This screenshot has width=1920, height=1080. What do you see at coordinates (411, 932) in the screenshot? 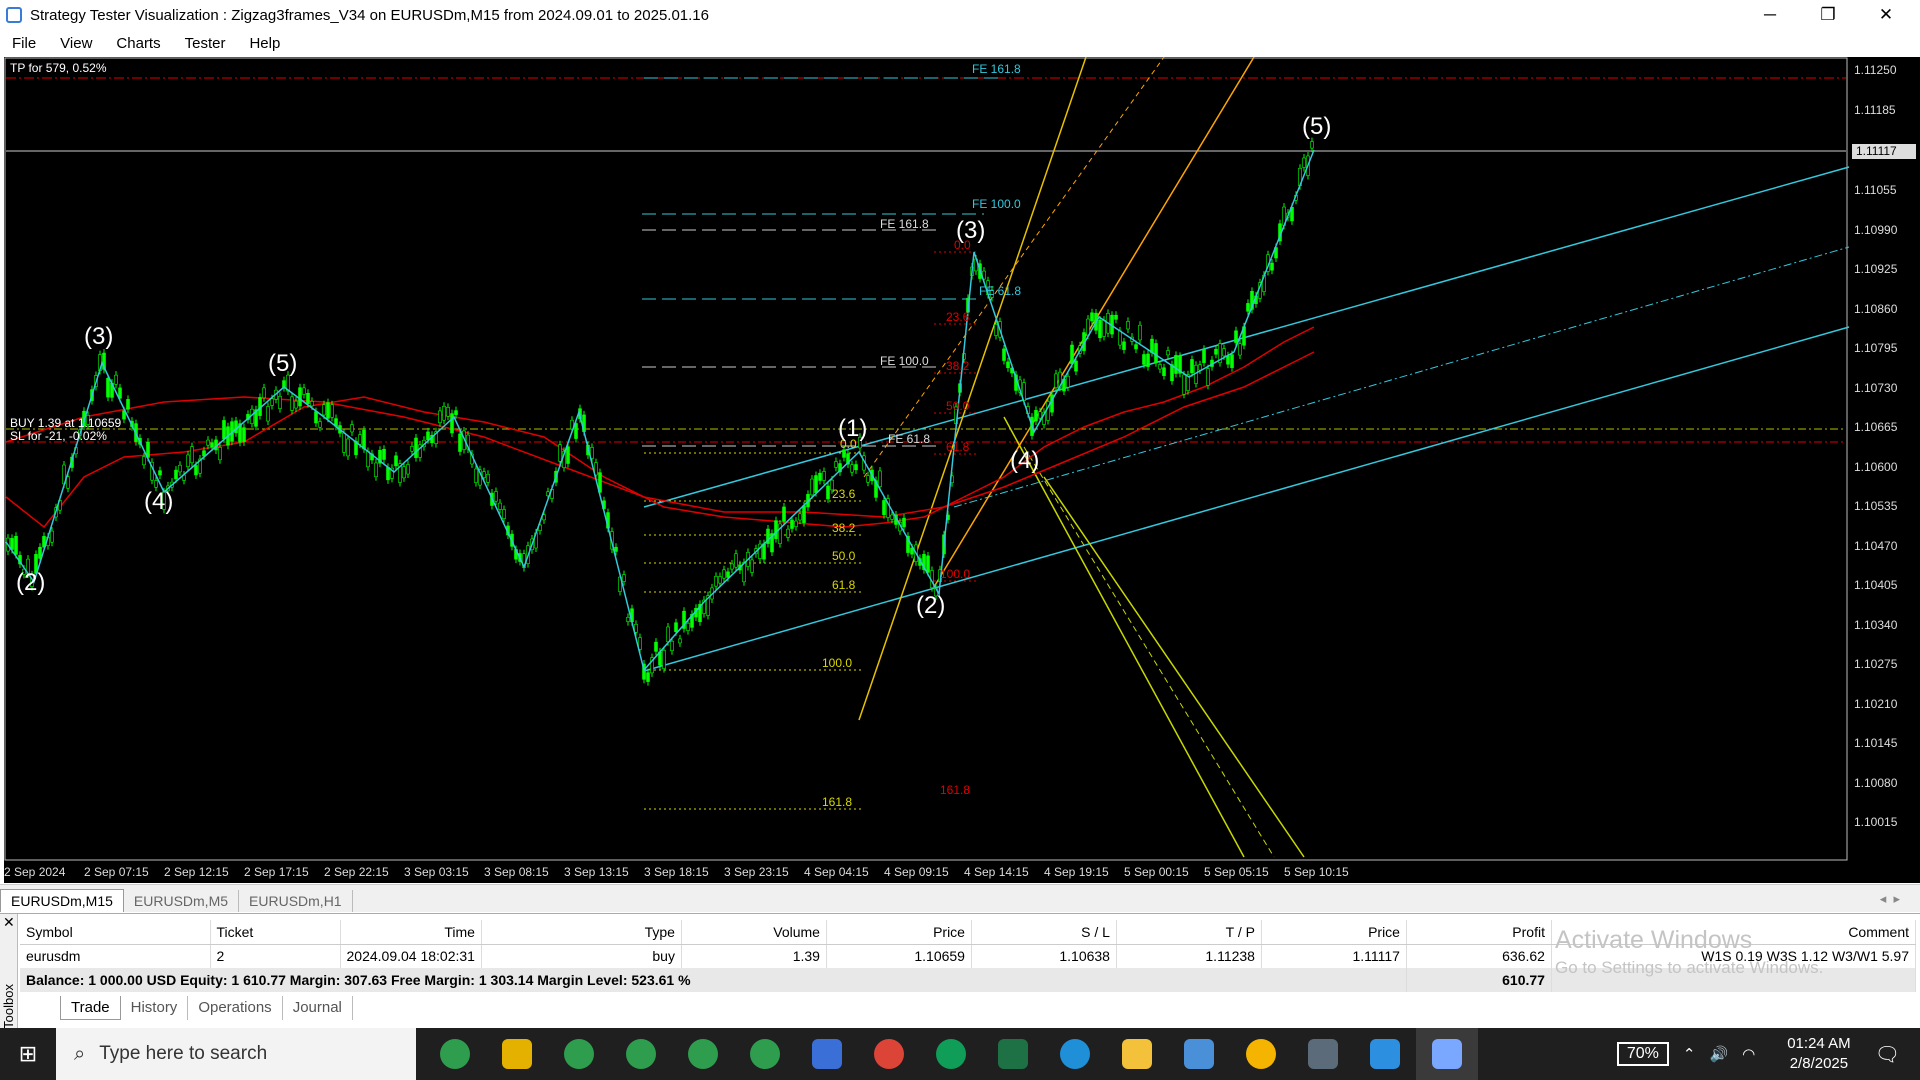
I see `col-time: Time` at bounding box center [411, 932].